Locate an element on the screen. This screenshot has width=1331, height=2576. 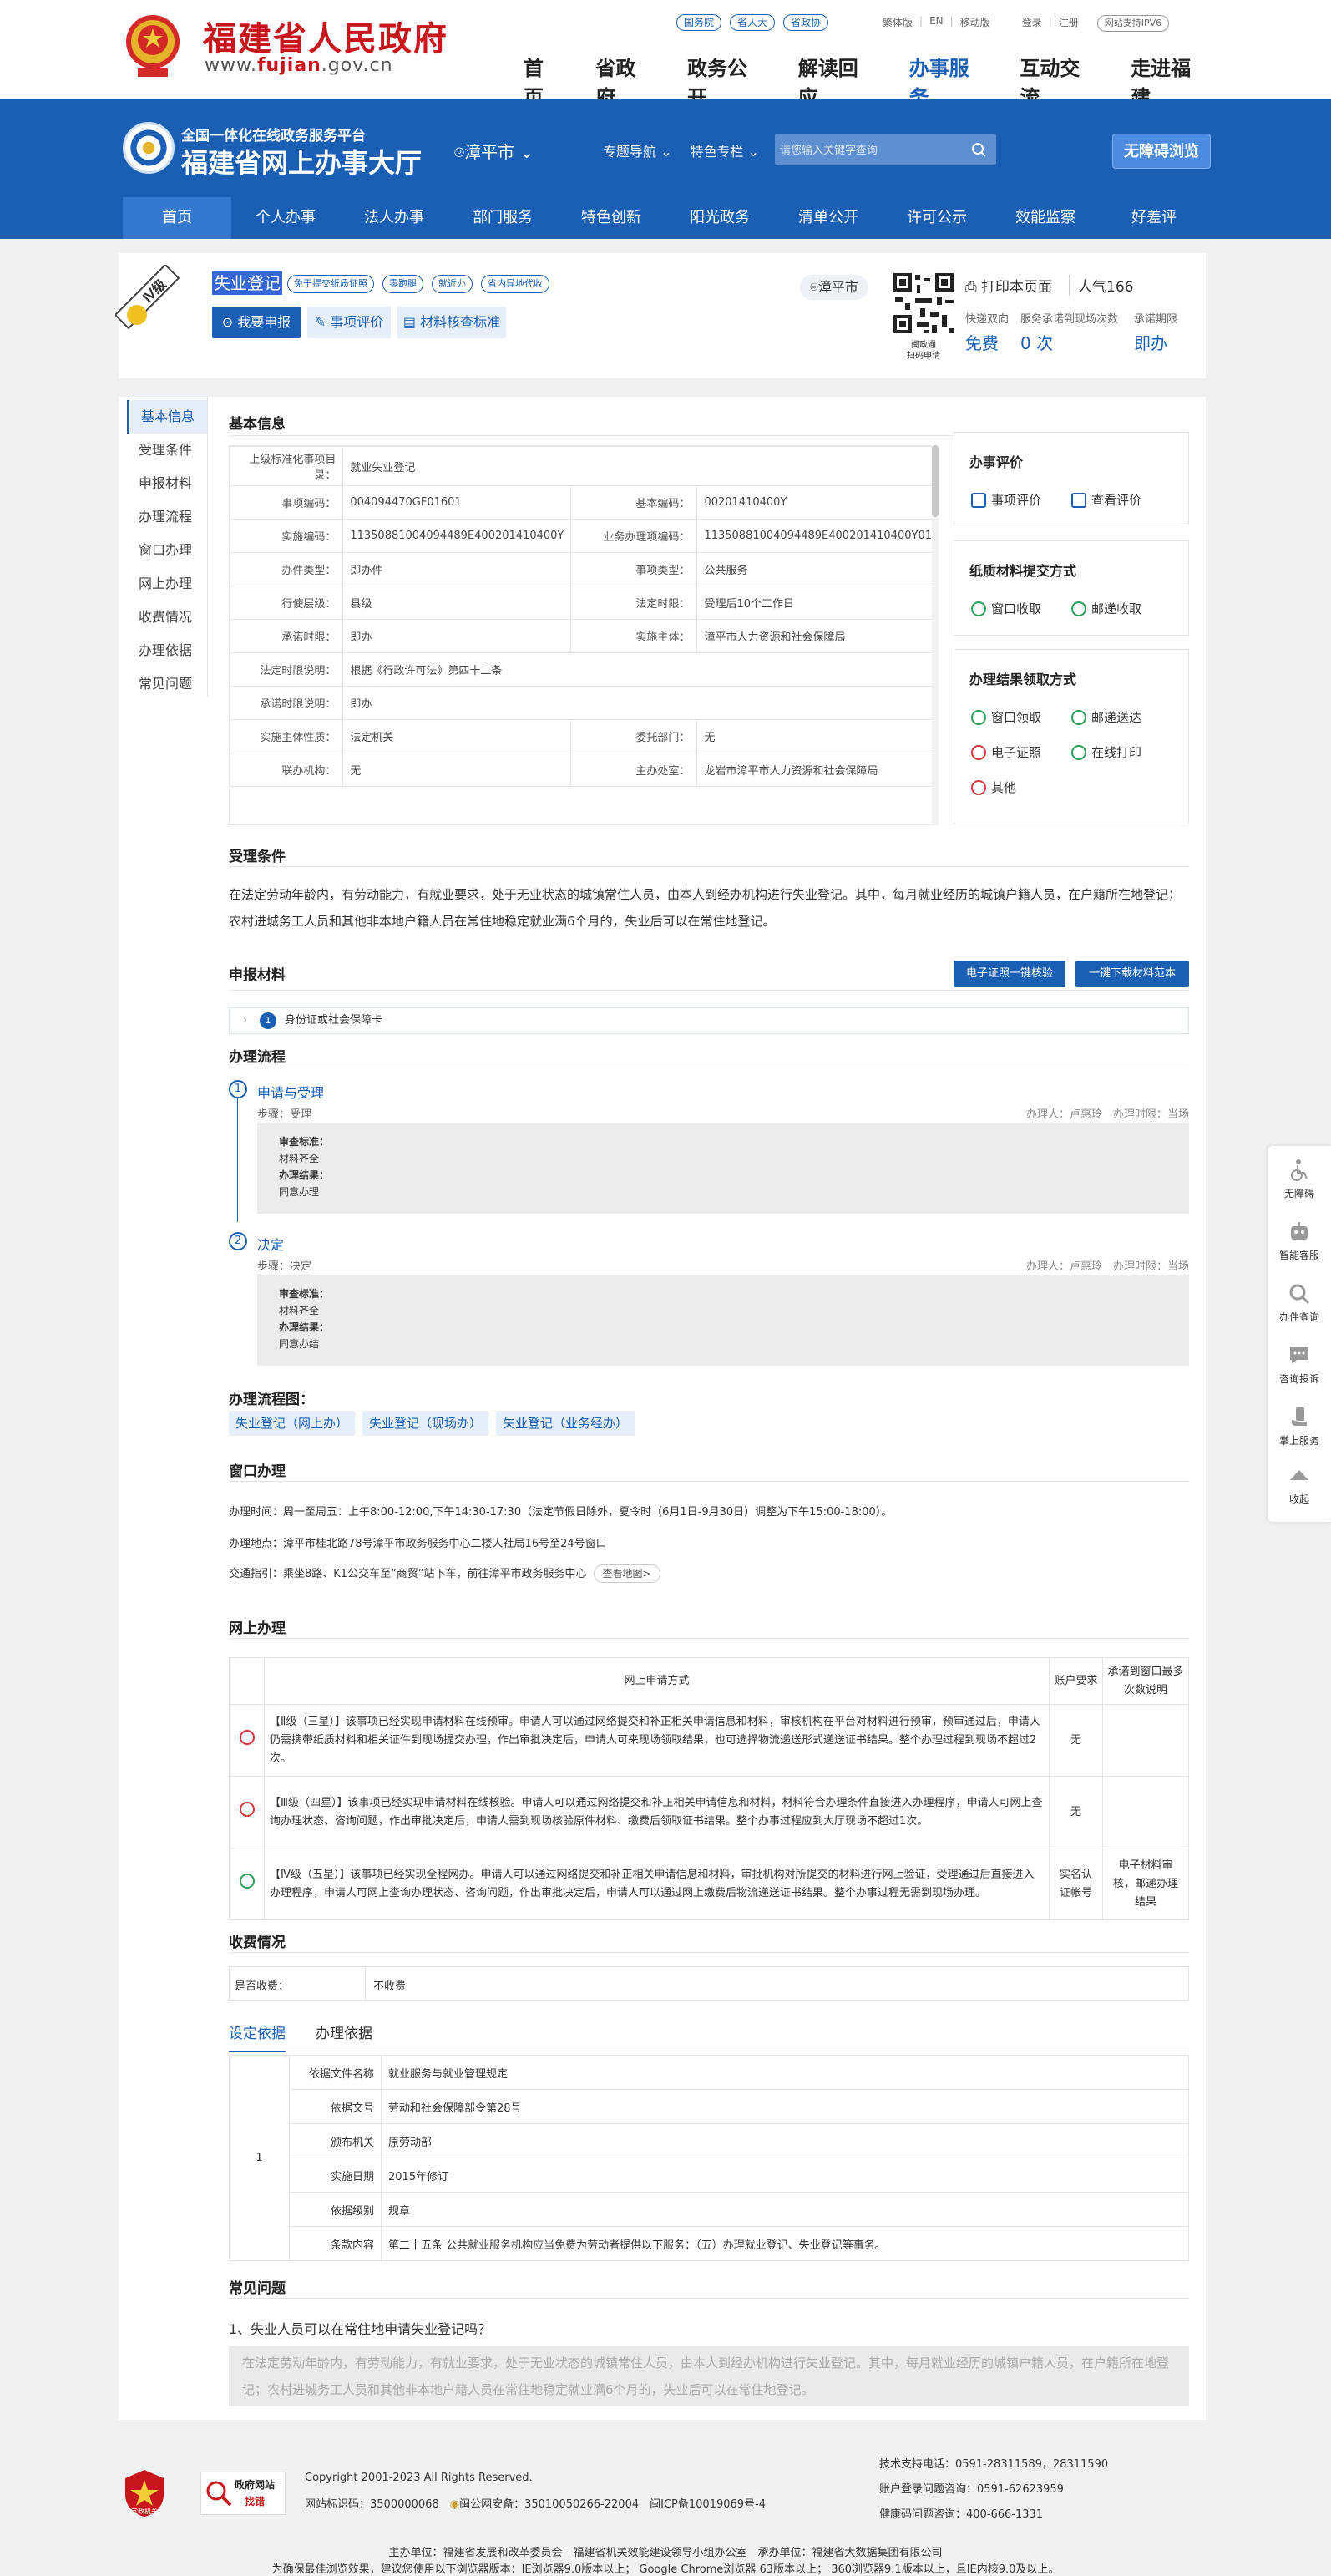
side-nav-online: 网上办理 is located at coordinates (167, 584).